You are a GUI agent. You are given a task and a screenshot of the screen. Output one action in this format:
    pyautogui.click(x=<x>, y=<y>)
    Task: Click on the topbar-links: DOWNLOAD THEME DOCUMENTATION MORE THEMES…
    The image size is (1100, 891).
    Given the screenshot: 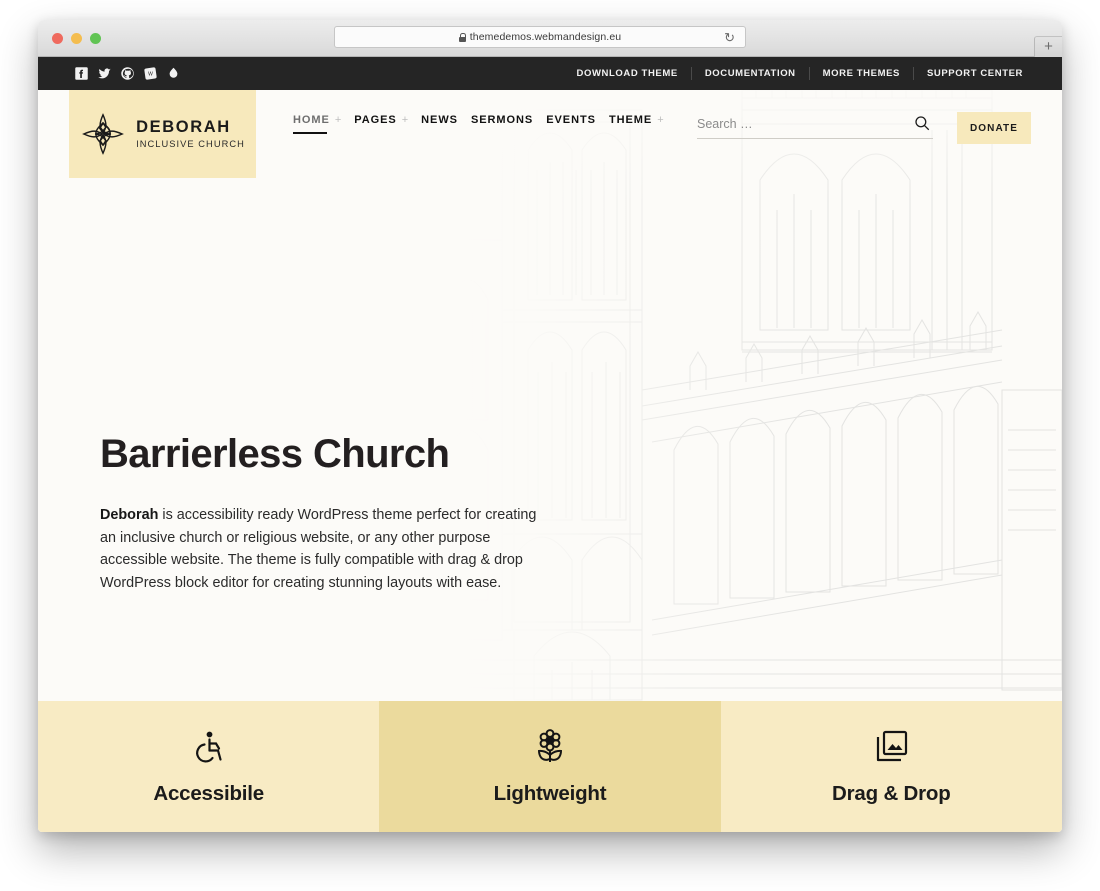 What is the action you would take?
    pyautogui.click(x=800, y=73)
    